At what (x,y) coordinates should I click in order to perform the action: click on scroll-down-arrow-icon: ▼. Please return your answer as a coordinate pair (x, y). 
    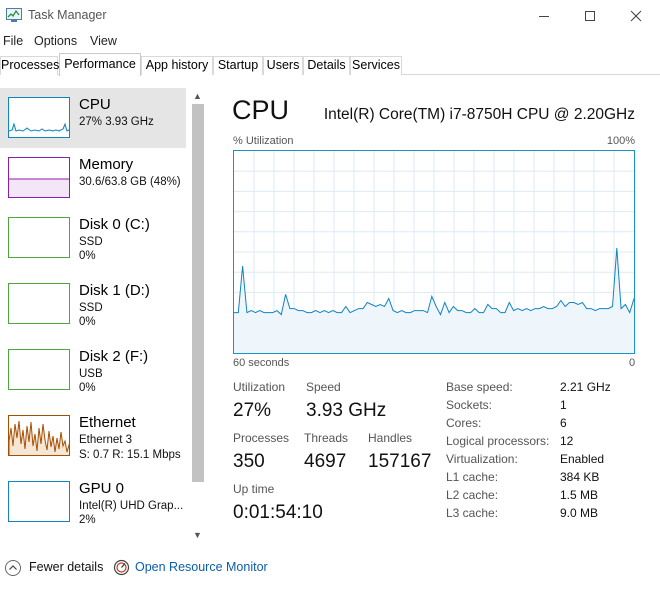
    Looking at the image, I should click on (197, 535).